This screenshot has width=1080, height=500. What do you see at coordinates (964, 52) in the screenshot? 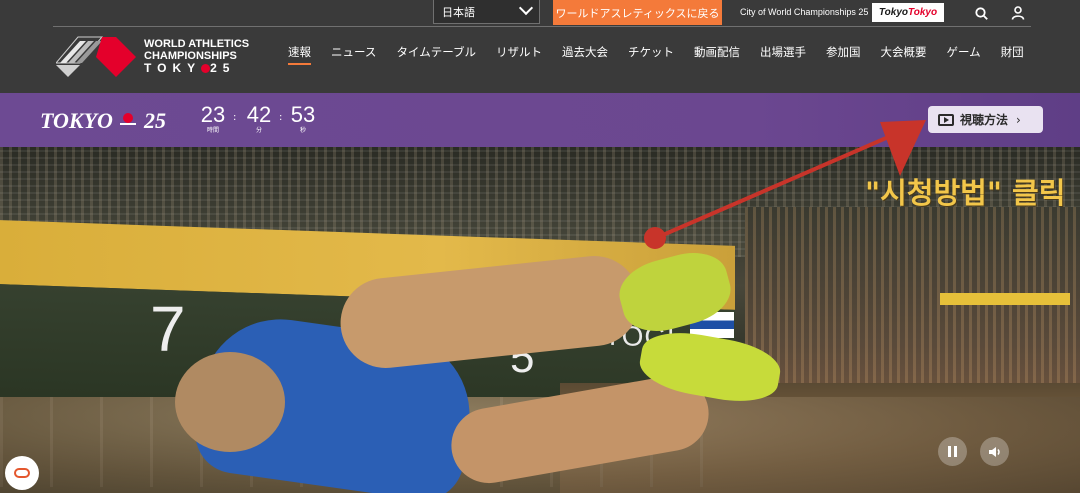
I see `nav-games: ゲーム` at bounding box center [964, 52].